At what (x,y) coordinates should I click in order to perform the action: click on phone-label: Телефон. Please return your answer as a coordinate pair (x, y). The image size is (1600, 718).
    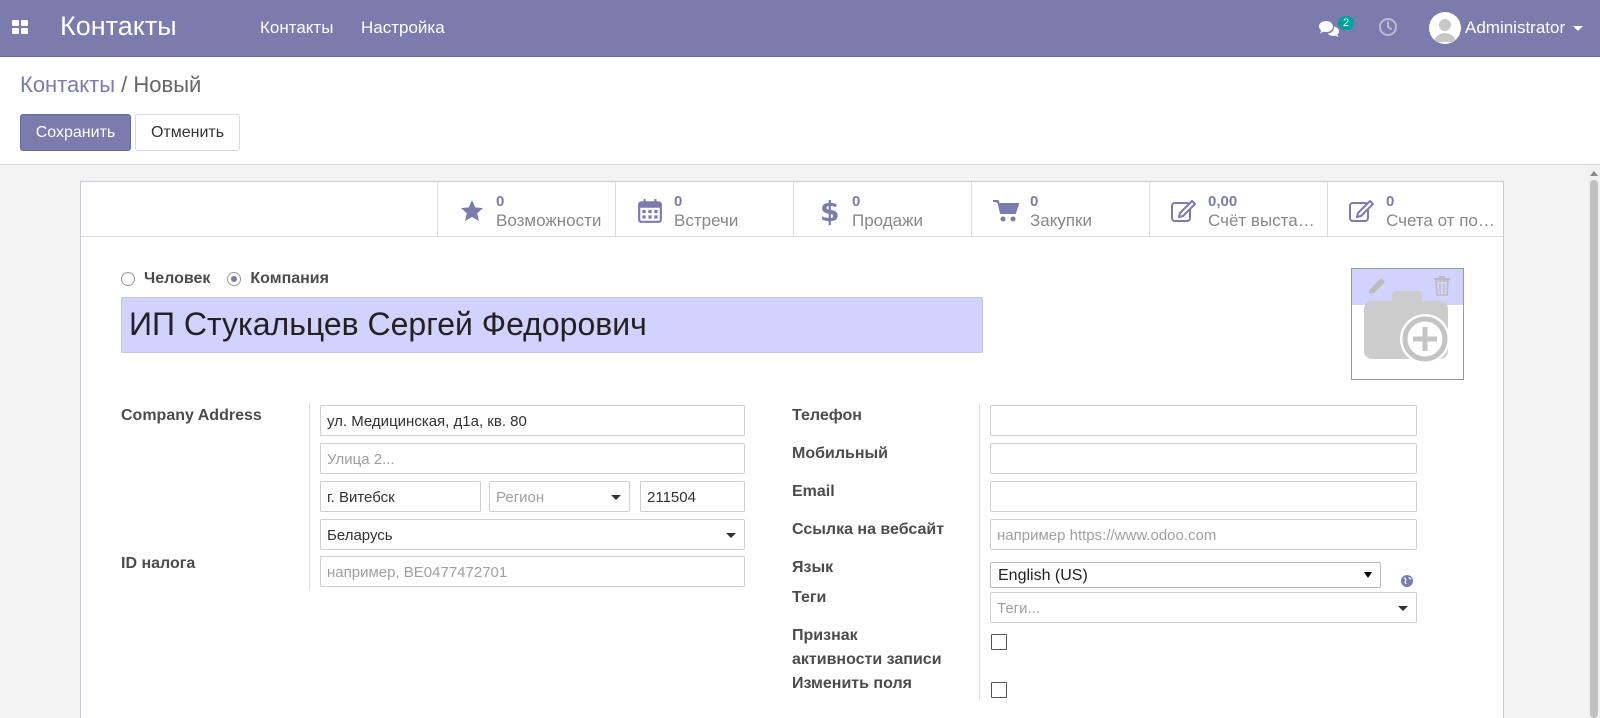
    Looking at the image, I should click on (827, 415).